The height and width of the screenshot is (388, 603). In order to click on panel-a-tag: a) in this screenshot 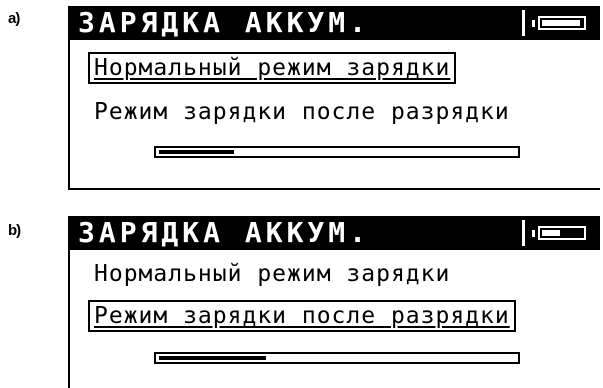, I will do `click(14, 18)`.